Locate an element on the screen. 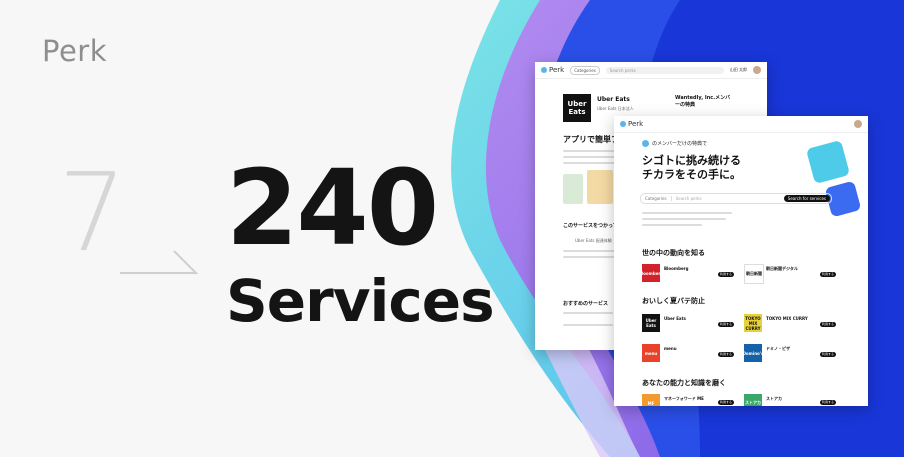 This screenshot has height=457, width=904. section-title: あなたの能力と知識を磨く is located at coordinates (684, 383).